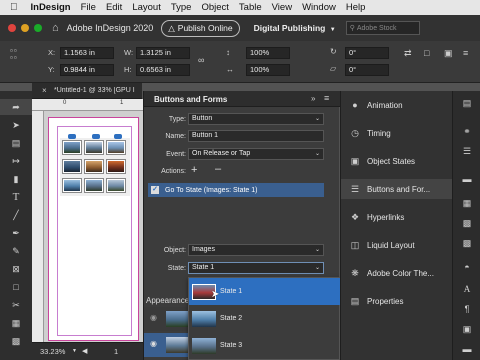 This screenshot has width=480, height=360. What do you see at coordinates (367, 70) in the screenshot?
I see `shear-field: 0°` at bounding box center [367, 70].